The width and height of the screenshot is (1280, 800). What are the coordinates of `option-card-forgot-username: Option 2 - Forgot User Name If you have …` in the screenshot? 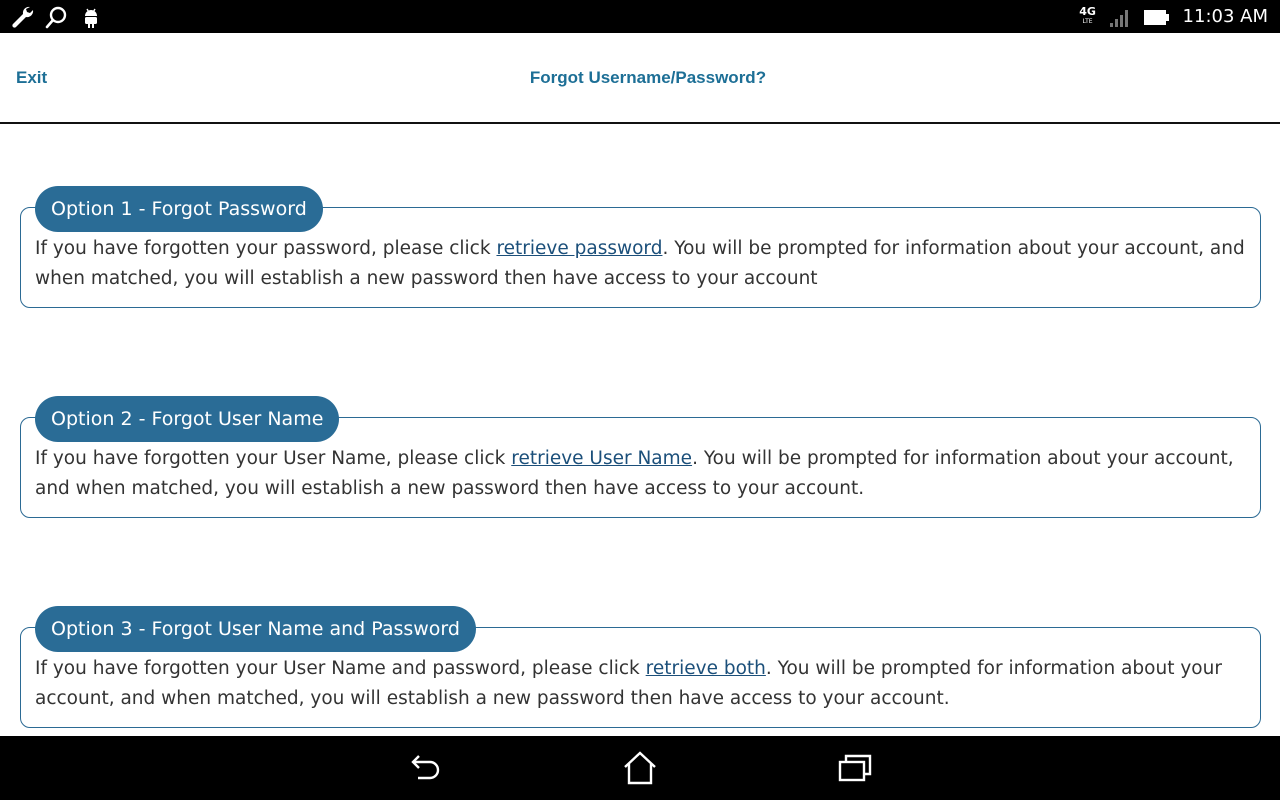 It's located at (640, 457).